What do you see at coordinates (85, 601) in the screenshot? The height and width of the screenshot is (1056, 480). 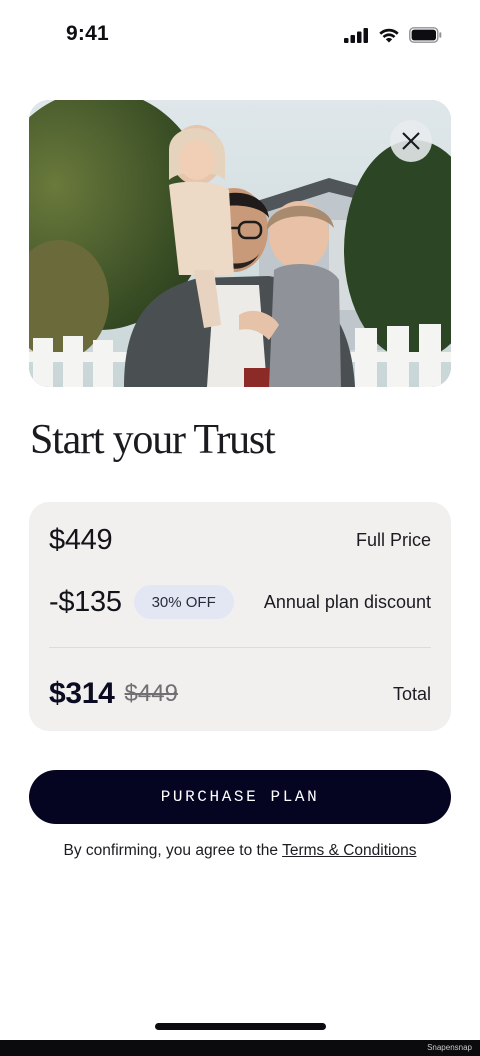 I see `discount-amount: -$135` at bounding box center [85, 601].